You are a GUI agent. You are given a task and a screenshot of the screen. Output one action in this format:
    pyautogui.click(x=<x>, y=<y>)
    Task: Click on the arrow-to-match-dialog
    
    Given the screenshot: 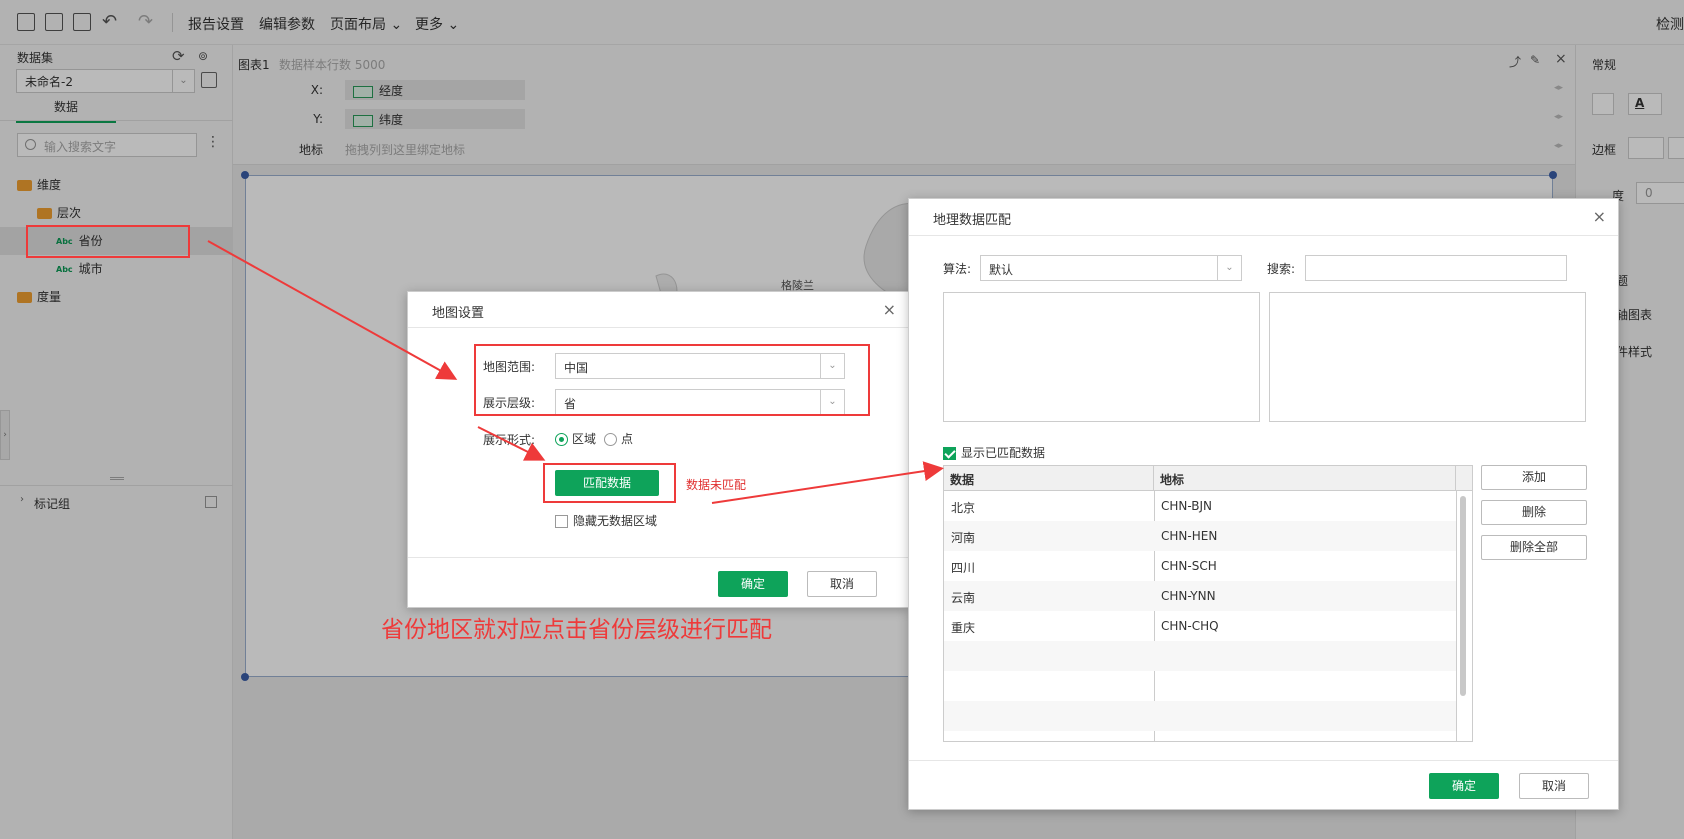 What is the action you would take?
    pyautogui.click(x=827, y=482)
    